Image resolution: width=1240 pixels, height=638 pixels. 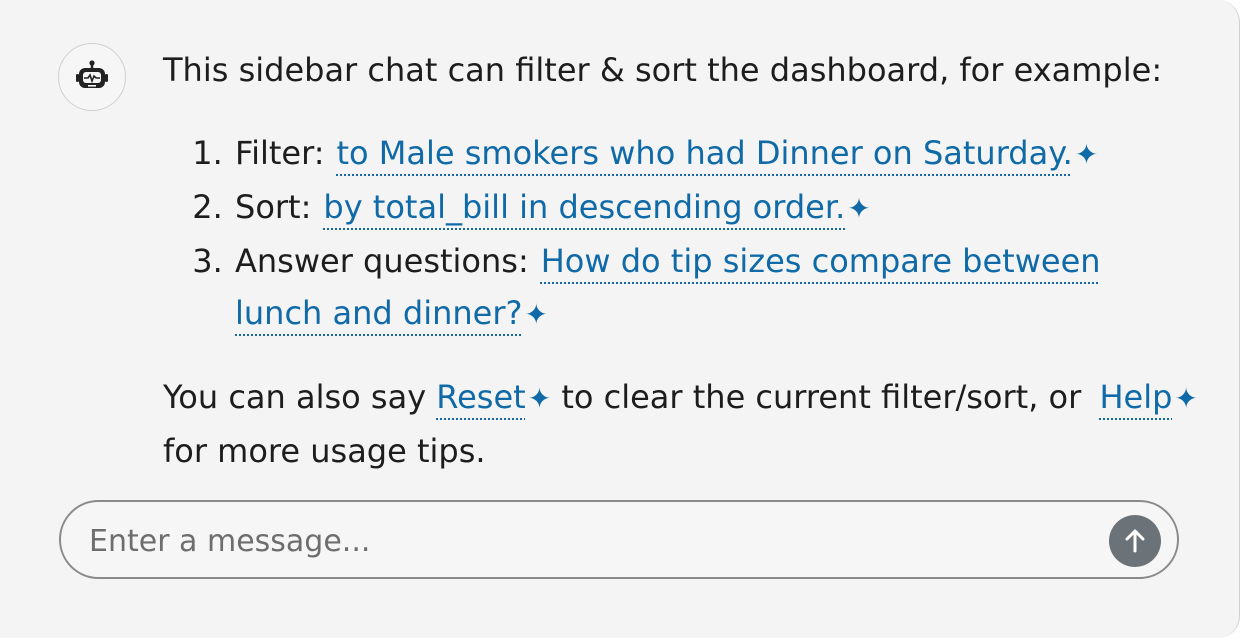 What do you see at coordinates (584, 541) in the screenshot?
I see `message-input` at bounding box center [584, 541].